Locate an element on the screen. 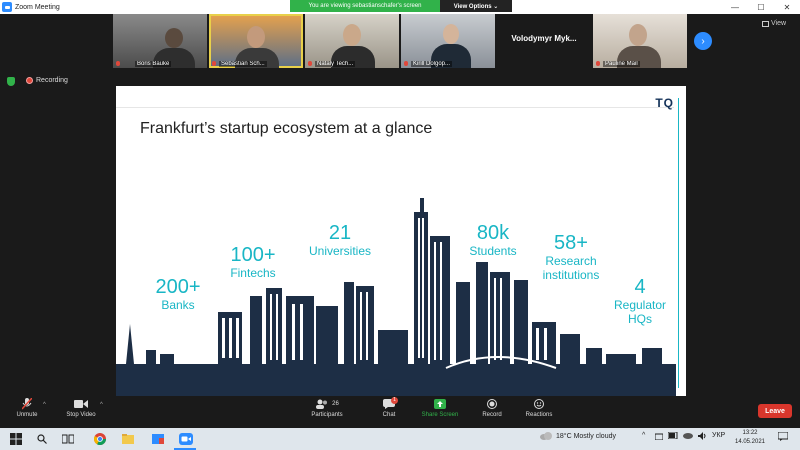 The width and height of the screenshot is (800, 450). app-button is located at coordinates (158, 439).